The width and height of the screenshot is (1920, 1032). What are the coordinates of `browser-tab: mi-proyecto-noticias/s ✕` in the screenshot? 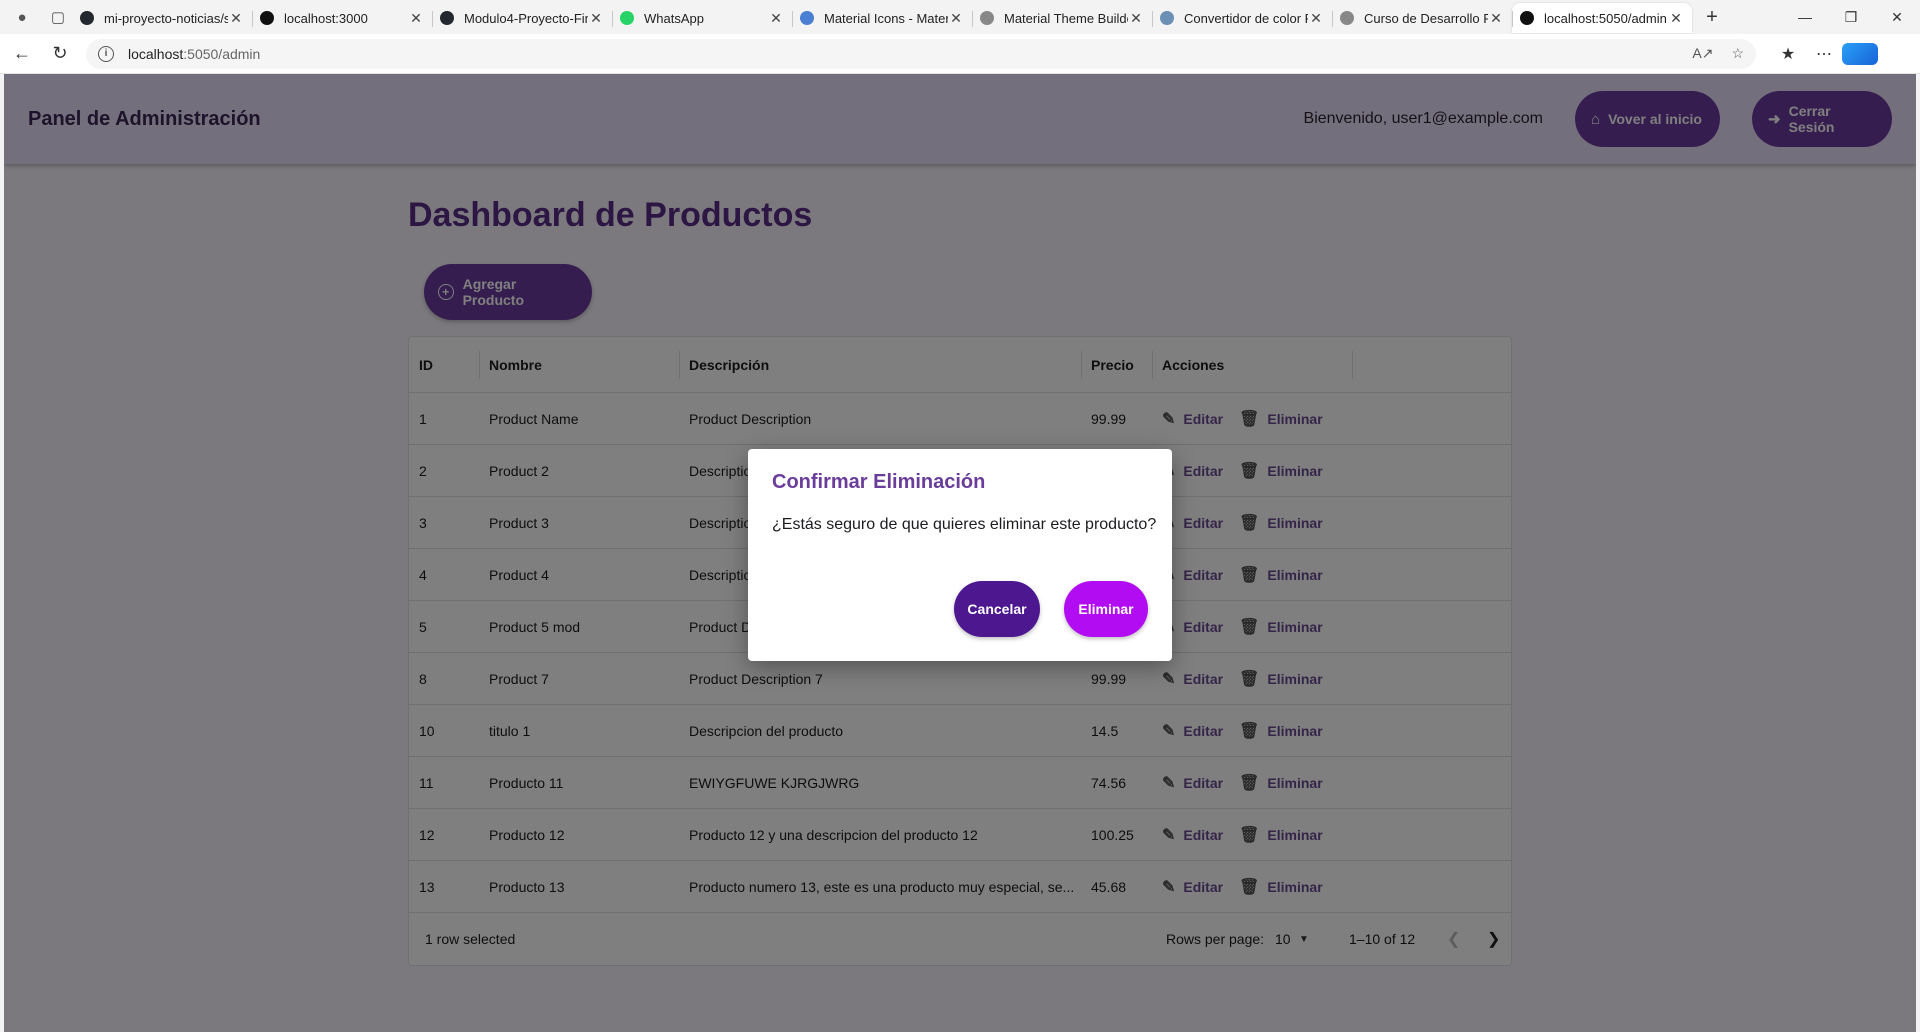 It's located at (162, 18).